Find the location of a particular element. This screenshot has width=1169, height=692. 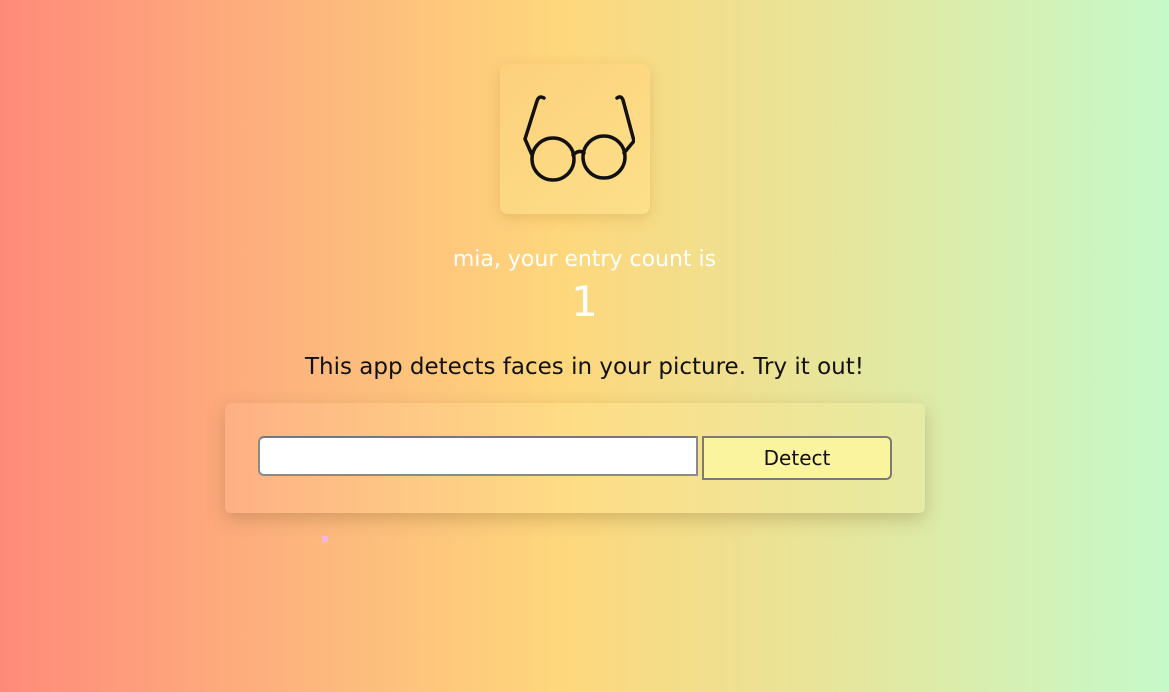

detect-button: Detect is located at coordinates (797, 458).